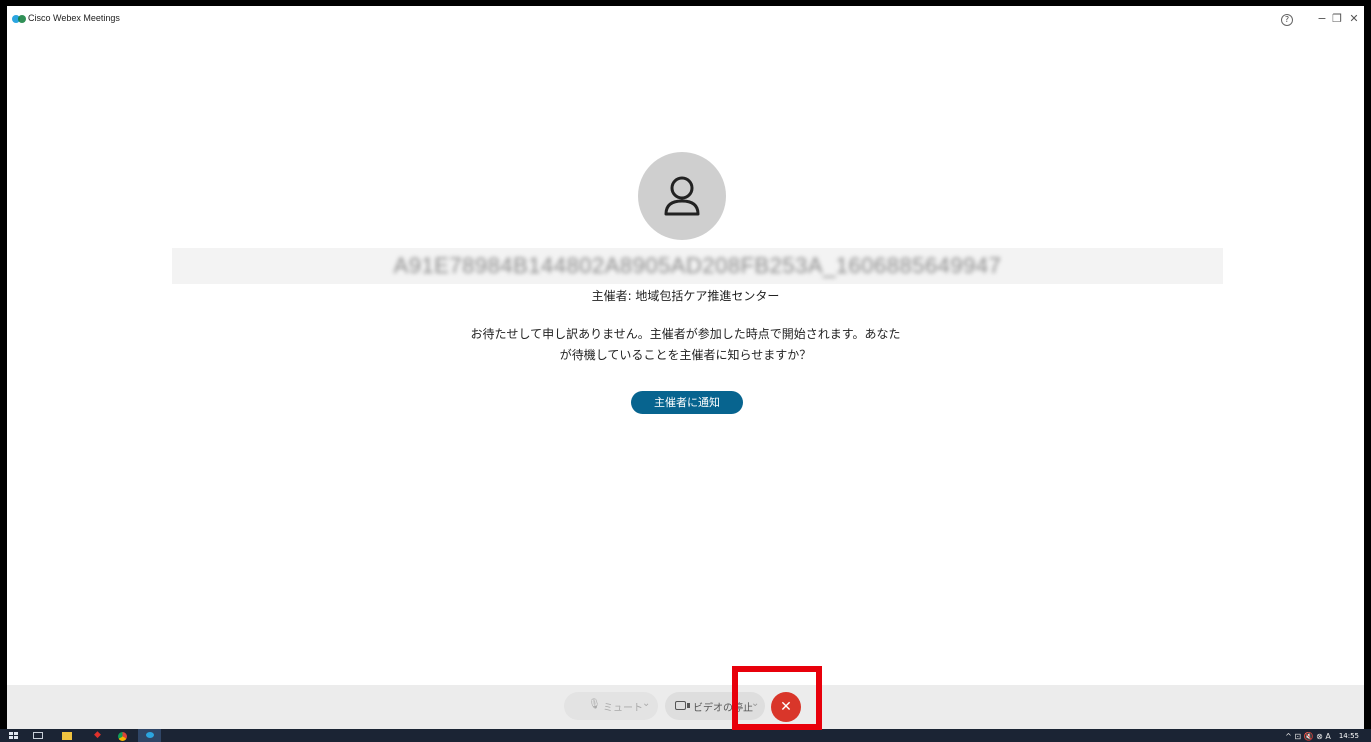  What do you see at coordinates (646, 703) in the screenshot?
I see `chevron-down-icon: ⌄` at bounding box center [646, 703].